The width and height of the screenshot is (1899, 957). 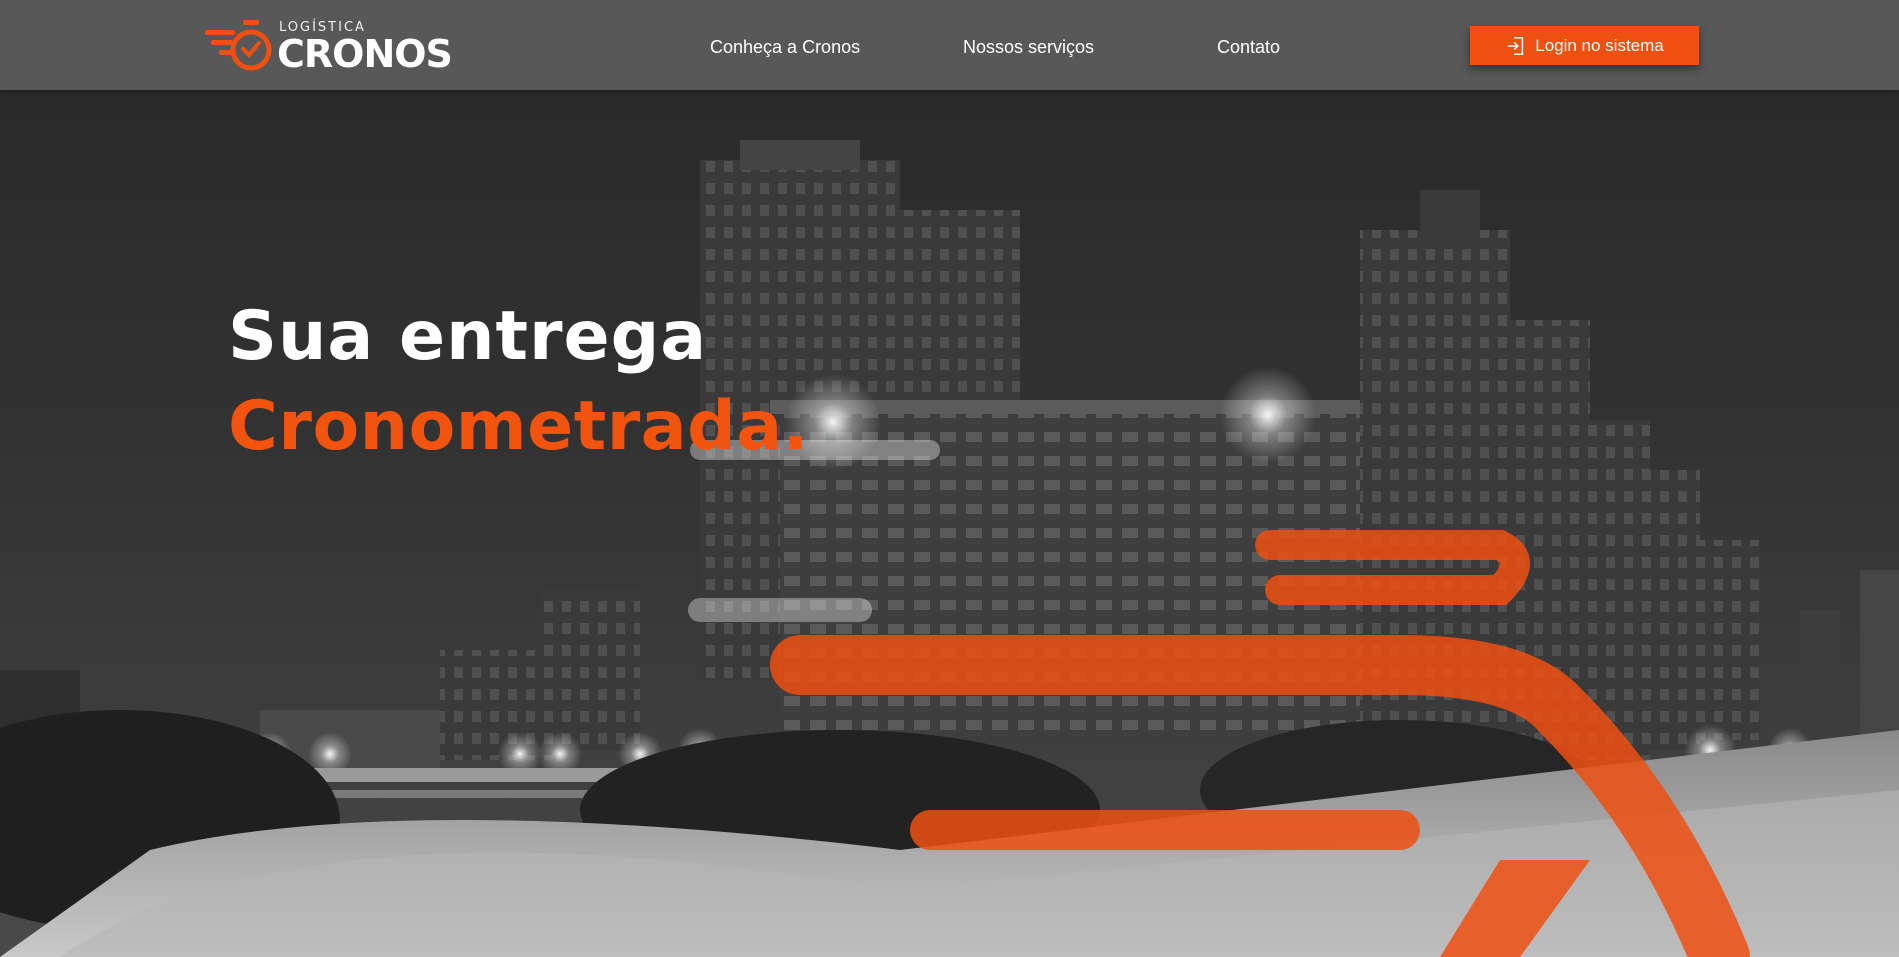 I want to click on logo-wordmark: CRONOS, so click(x=365, y=54).